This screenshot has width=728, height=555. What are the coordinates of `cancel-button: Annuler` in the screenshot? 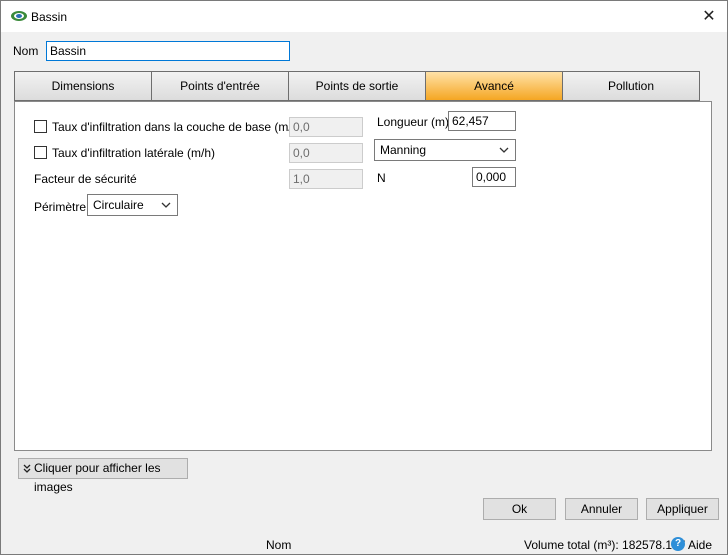 It's located at (601, 509).